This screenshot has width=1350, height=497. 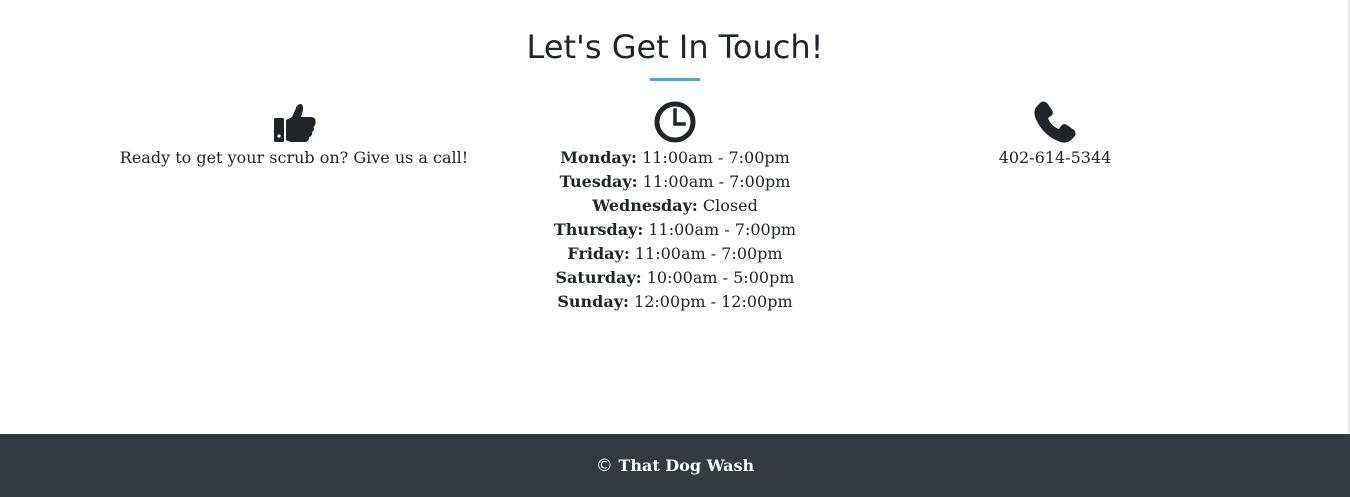 What do you see at coordinates (598, 157) in the screenshot?
I see `hours-day: Monday:` at bounding box center [598, 157].